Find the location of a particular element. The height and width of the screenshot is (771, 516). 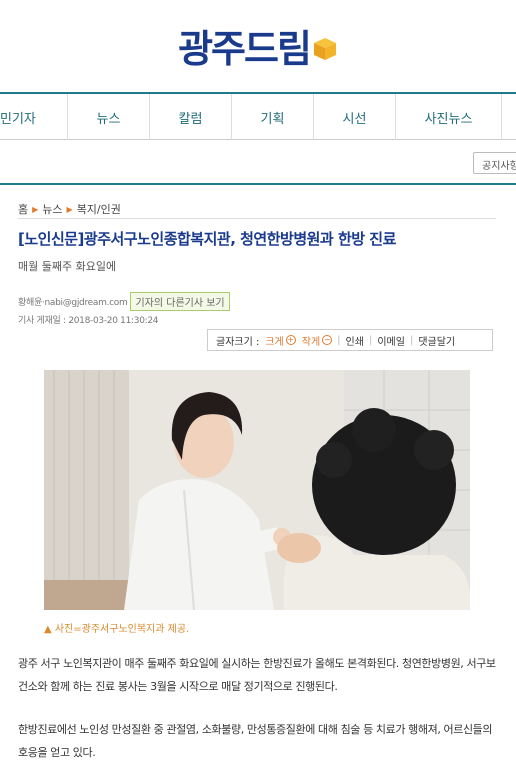

article-tools: 글자크기 : 크게 + 작게 − | 인쇄 | 이메일 | 댓글달기 is located at coordinates (350, 340).